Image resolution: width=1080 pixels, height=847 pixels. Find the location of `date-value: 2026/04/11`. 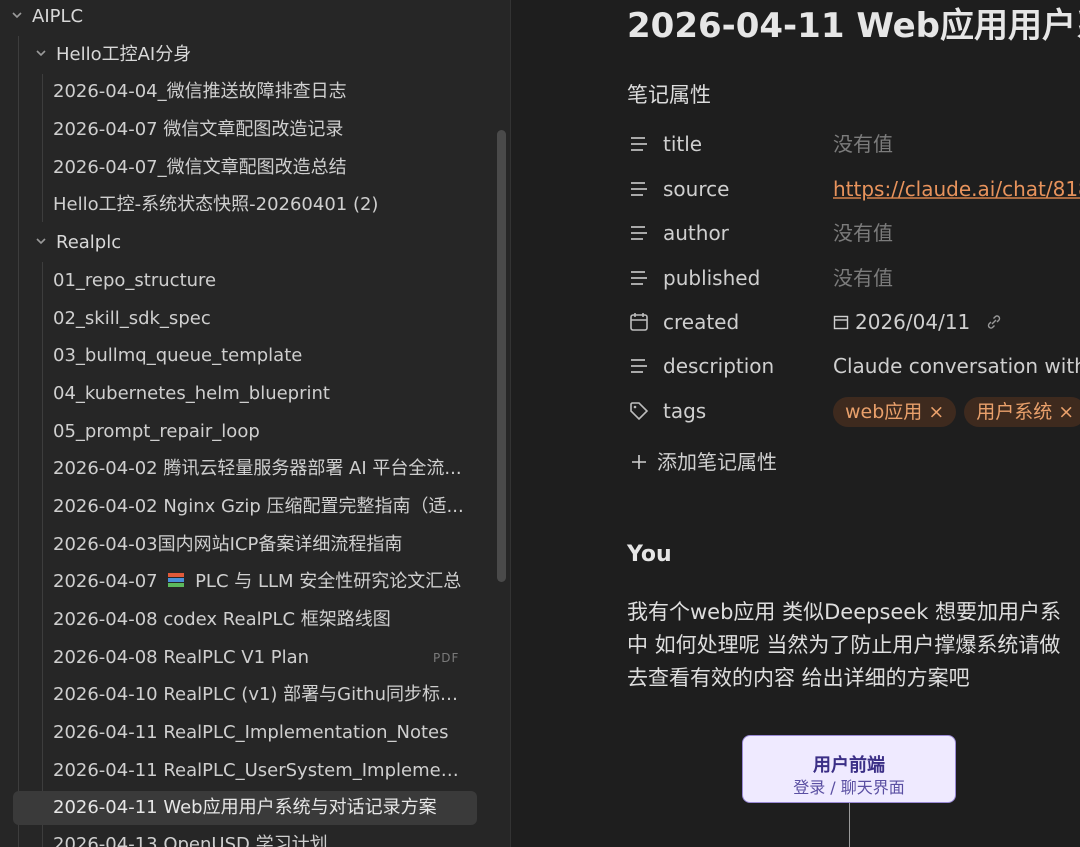

date-value: 2026/04/11 is located at coordinates (918, 322).